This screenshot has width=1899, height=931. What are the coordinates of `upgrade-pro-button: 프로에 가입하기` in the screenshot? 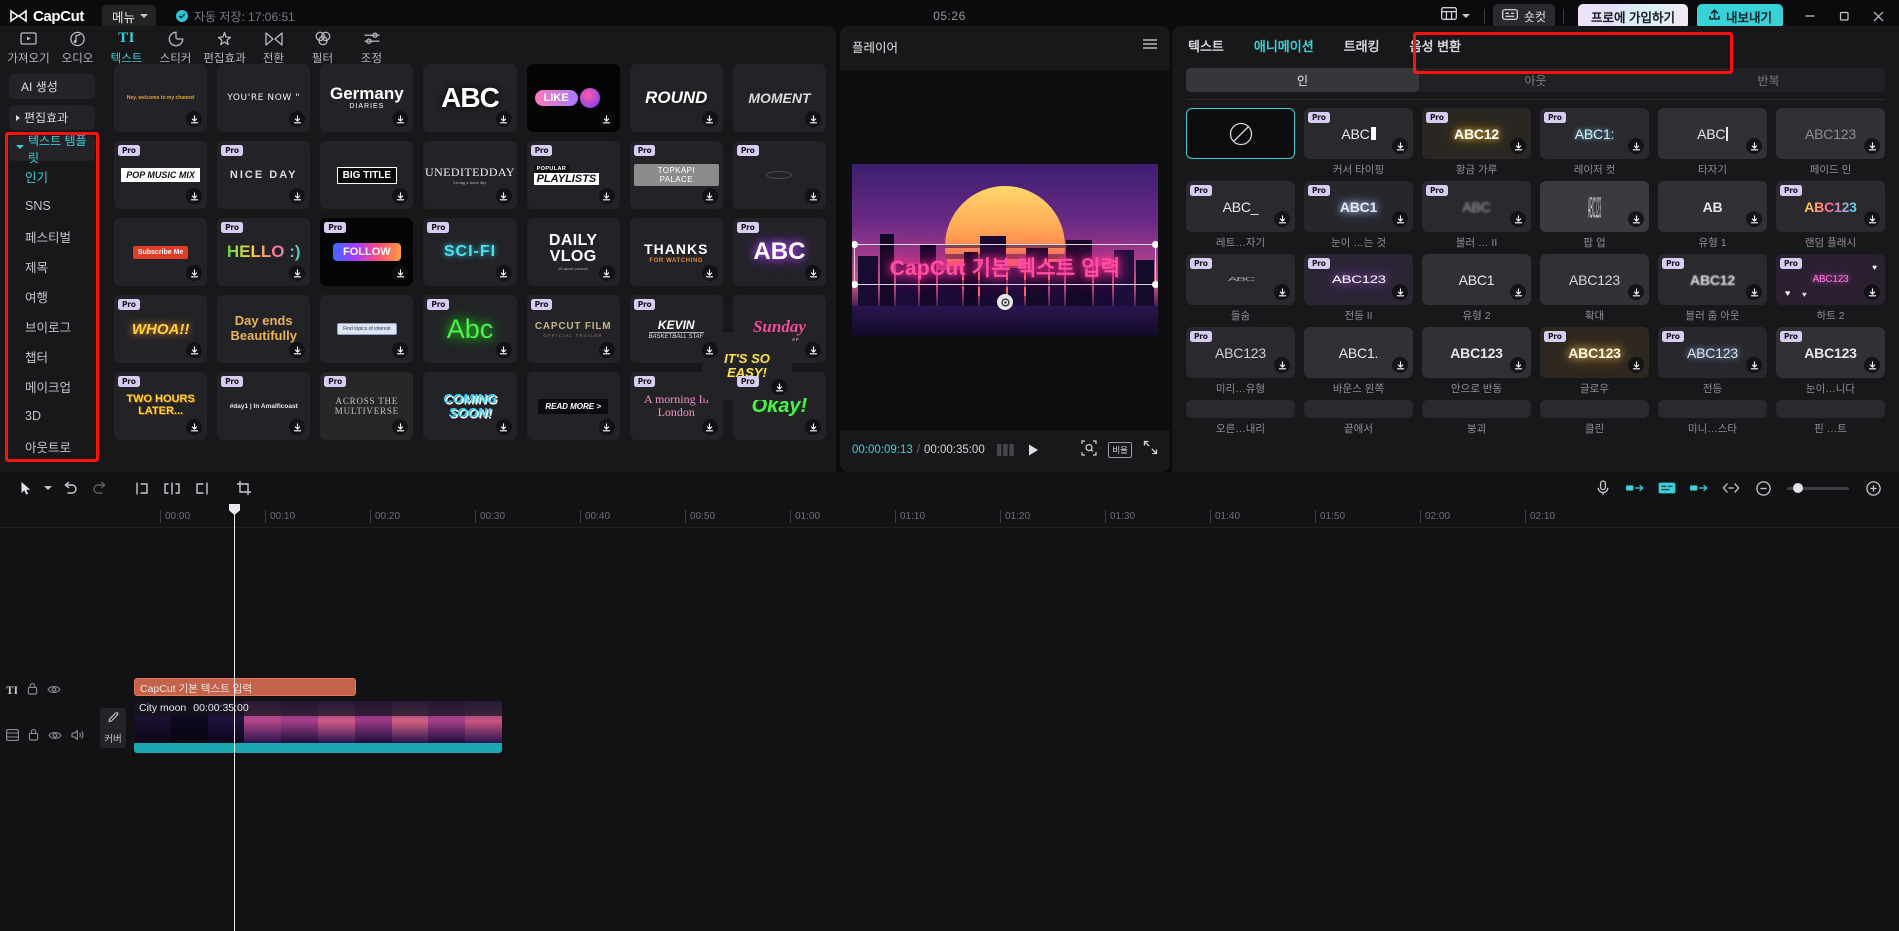 It's located at (1633, 16).